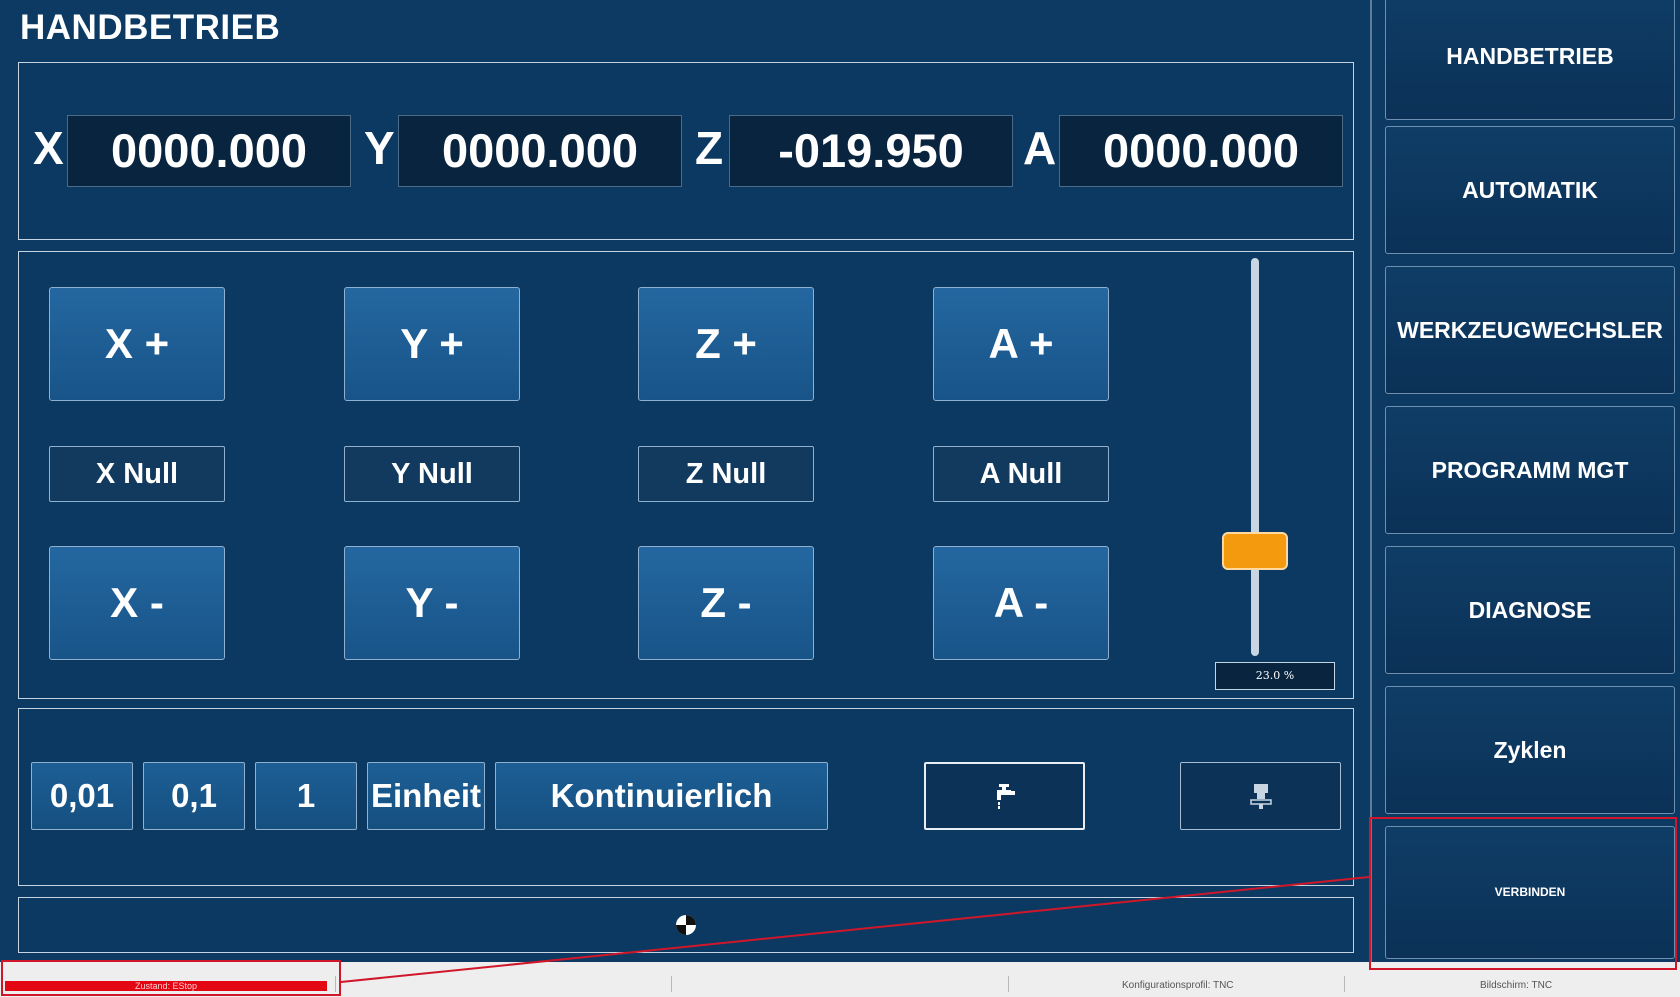  I want to click on sidebar-item-automatik: AUTOMATIK, so click(1530, 190).